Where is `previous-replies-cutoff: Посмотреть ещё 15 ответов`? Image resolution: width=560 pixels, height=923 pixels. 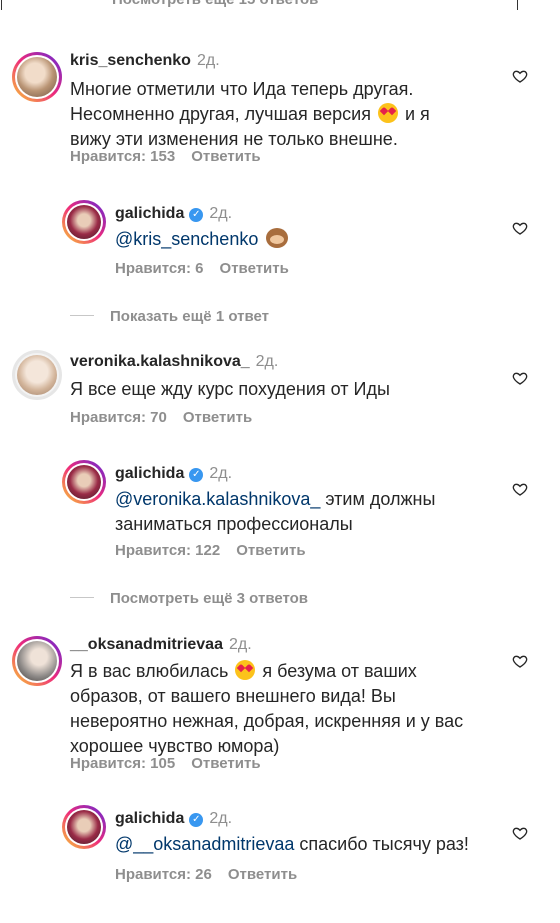 previous-replies-cutoff: Посмотреть ещё 15 ответов is located at coordinates (280, 11).